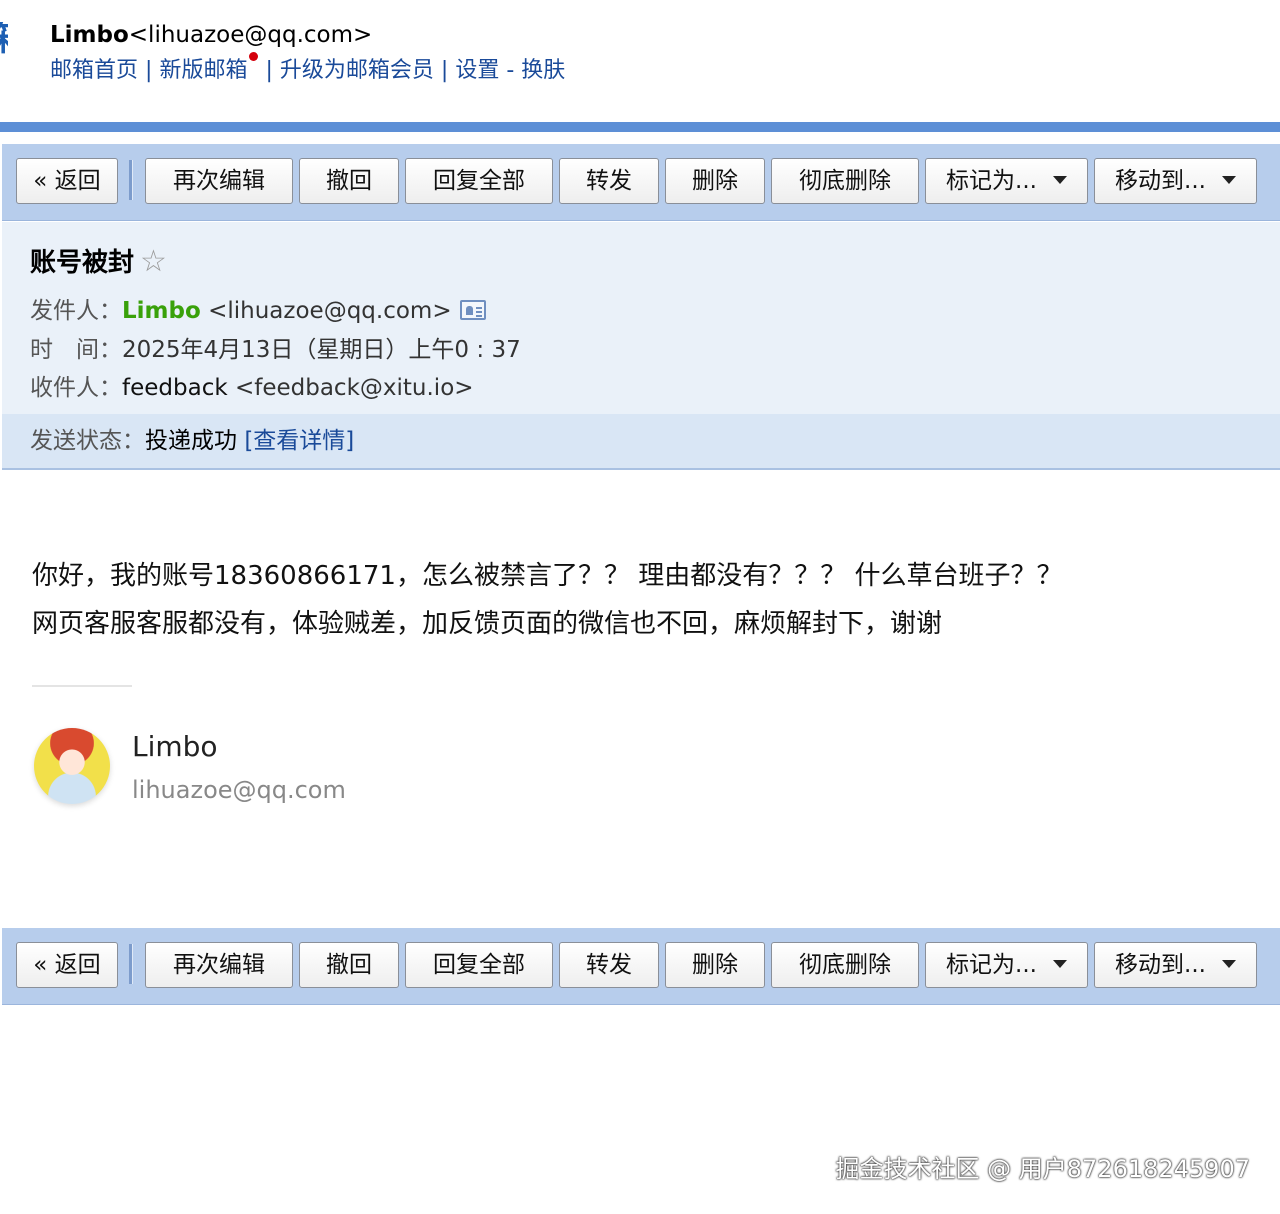  I want to click on nav-mail-home-link: 邮箱首页, so click(94, 70).